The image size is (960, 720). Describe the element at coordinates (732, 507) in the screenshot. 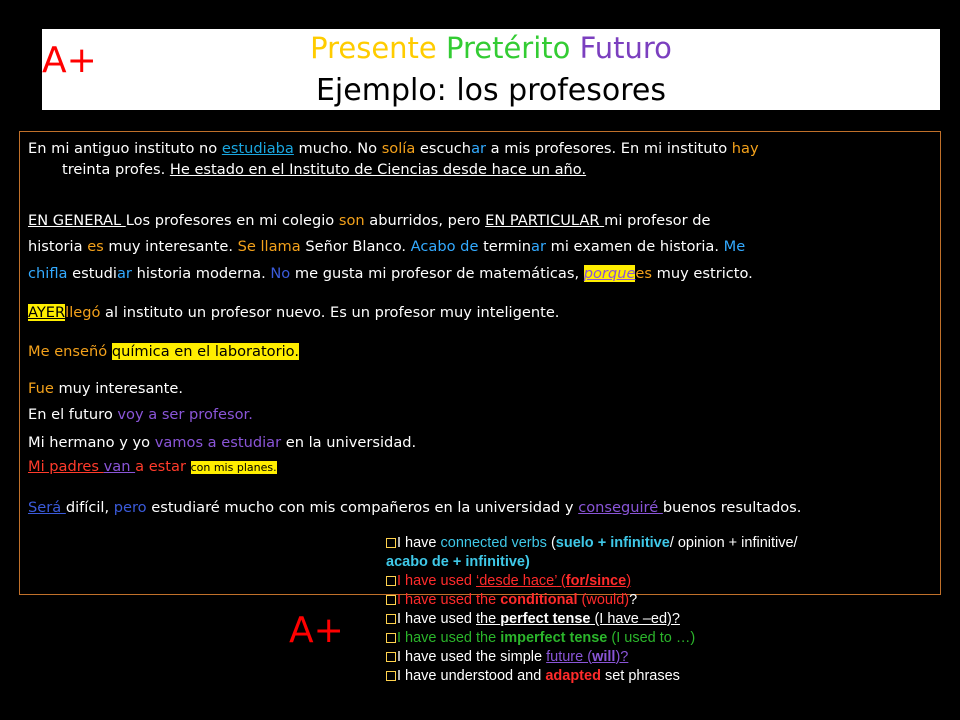

I see `text-segment: buenos resultados.` at that location.